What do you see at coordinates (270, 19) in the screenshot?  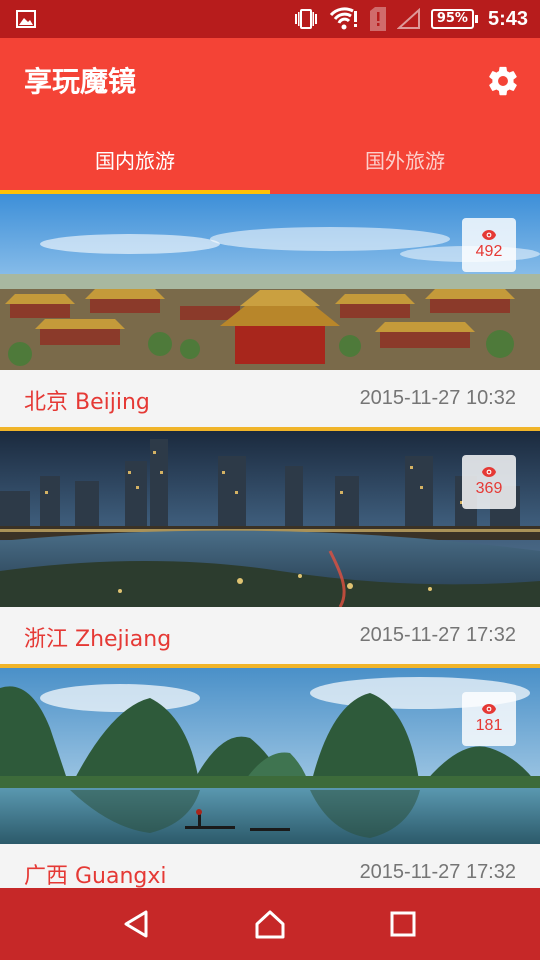 I see `status-bar: 95% 5:43` at bounding box center [270, 19].